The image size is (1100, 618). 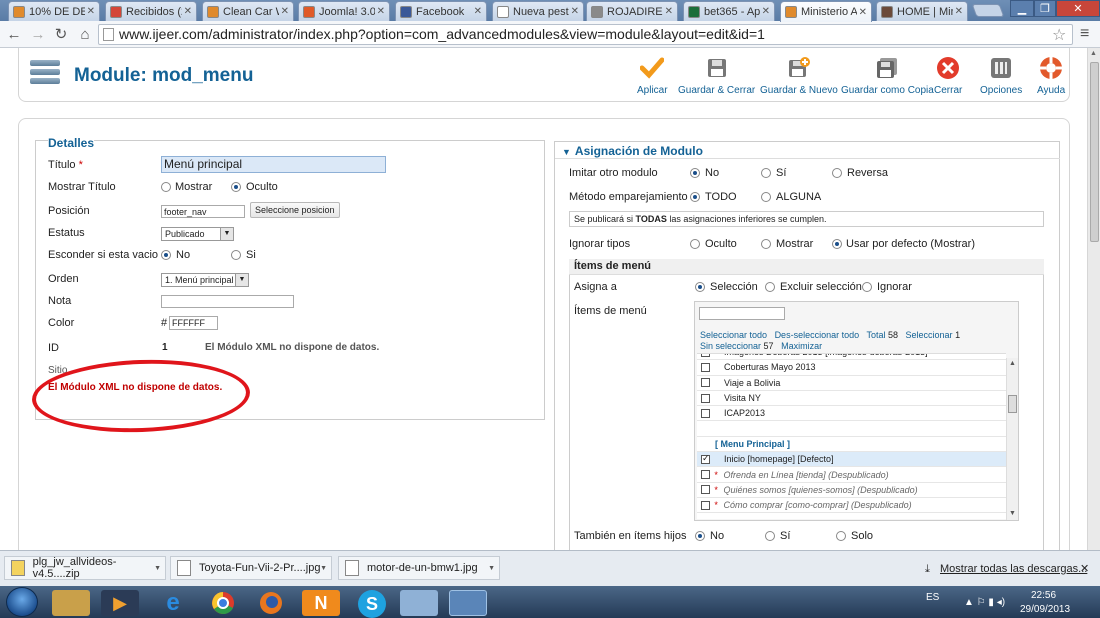 What do you see at coordinates (1084, 34) in the screenshot?
I see `browser-menu-icon: ≡` at bounding box center [1084, 34].